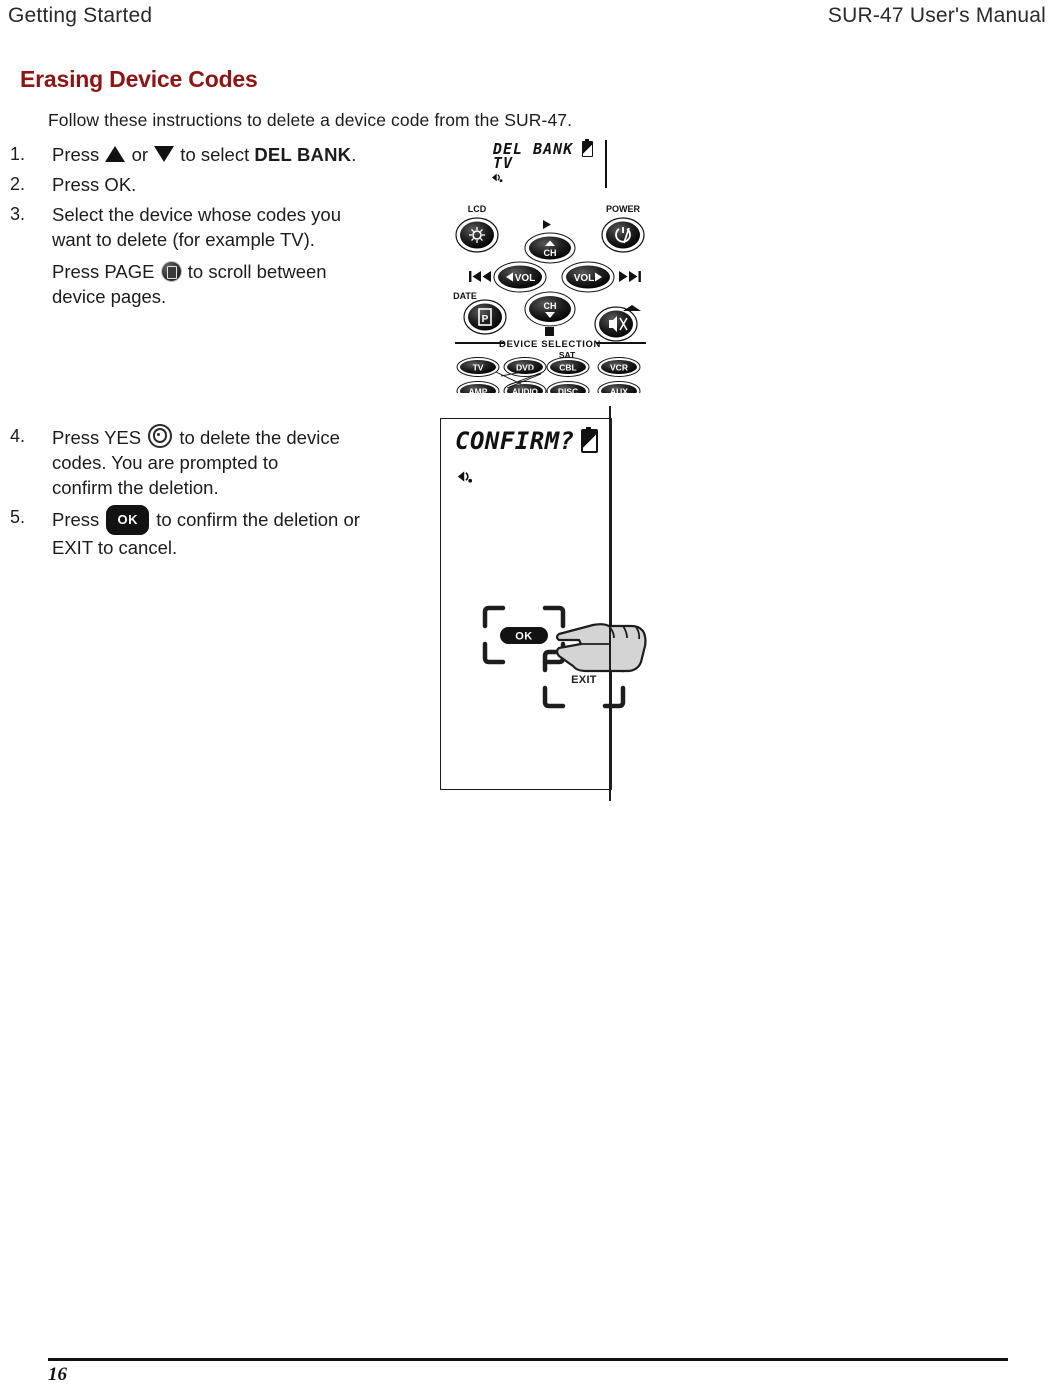 The height and width of the screenshot is (1396, 1056). What do you see at coordinates (115, 154) in the screenshot?
I see `triangle-up-icon` at bounding box center [115, 154].